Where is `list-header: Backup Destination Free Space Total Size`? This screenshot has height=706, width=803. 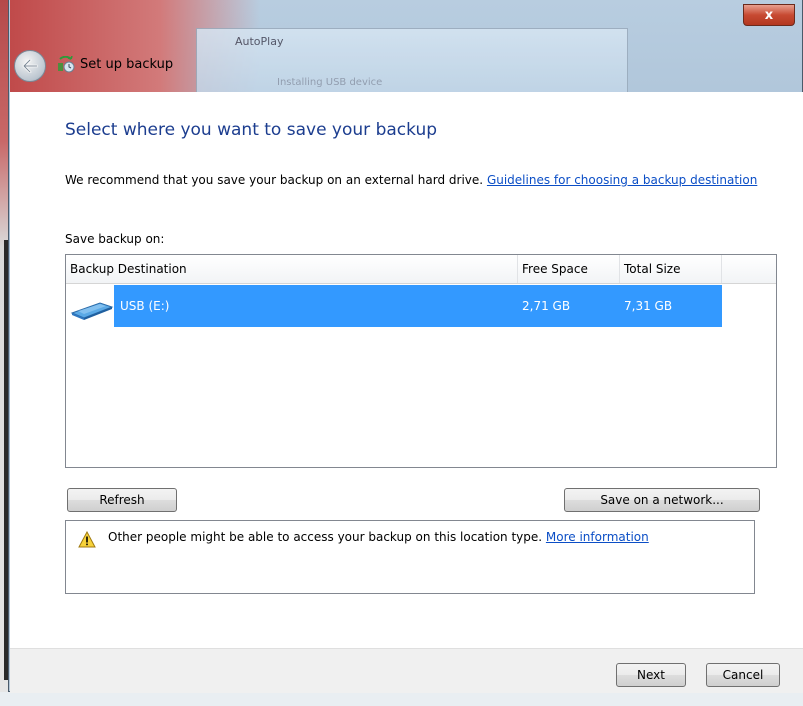 list-header: Backup Destination Free Space Total Size is located at coordinates (421, 269).